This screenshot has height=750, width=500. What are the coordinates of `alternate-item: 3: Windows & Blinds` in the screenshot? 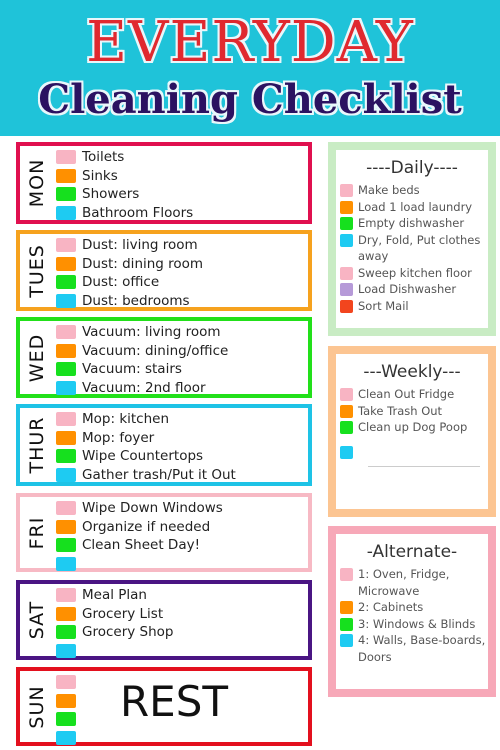 It's located at (414, 624).